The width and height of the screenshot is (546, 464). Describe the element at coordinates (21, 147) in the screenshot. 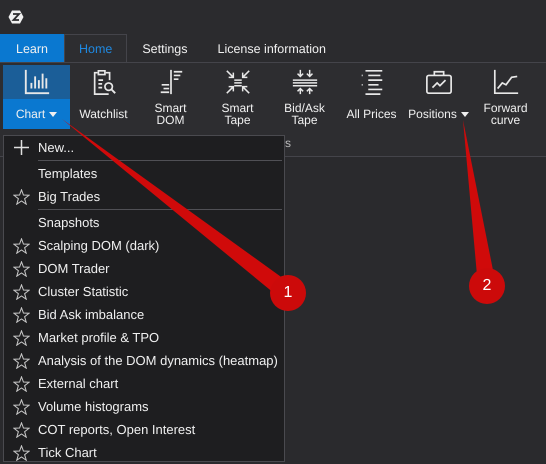

I see `plus-icon` at that location.